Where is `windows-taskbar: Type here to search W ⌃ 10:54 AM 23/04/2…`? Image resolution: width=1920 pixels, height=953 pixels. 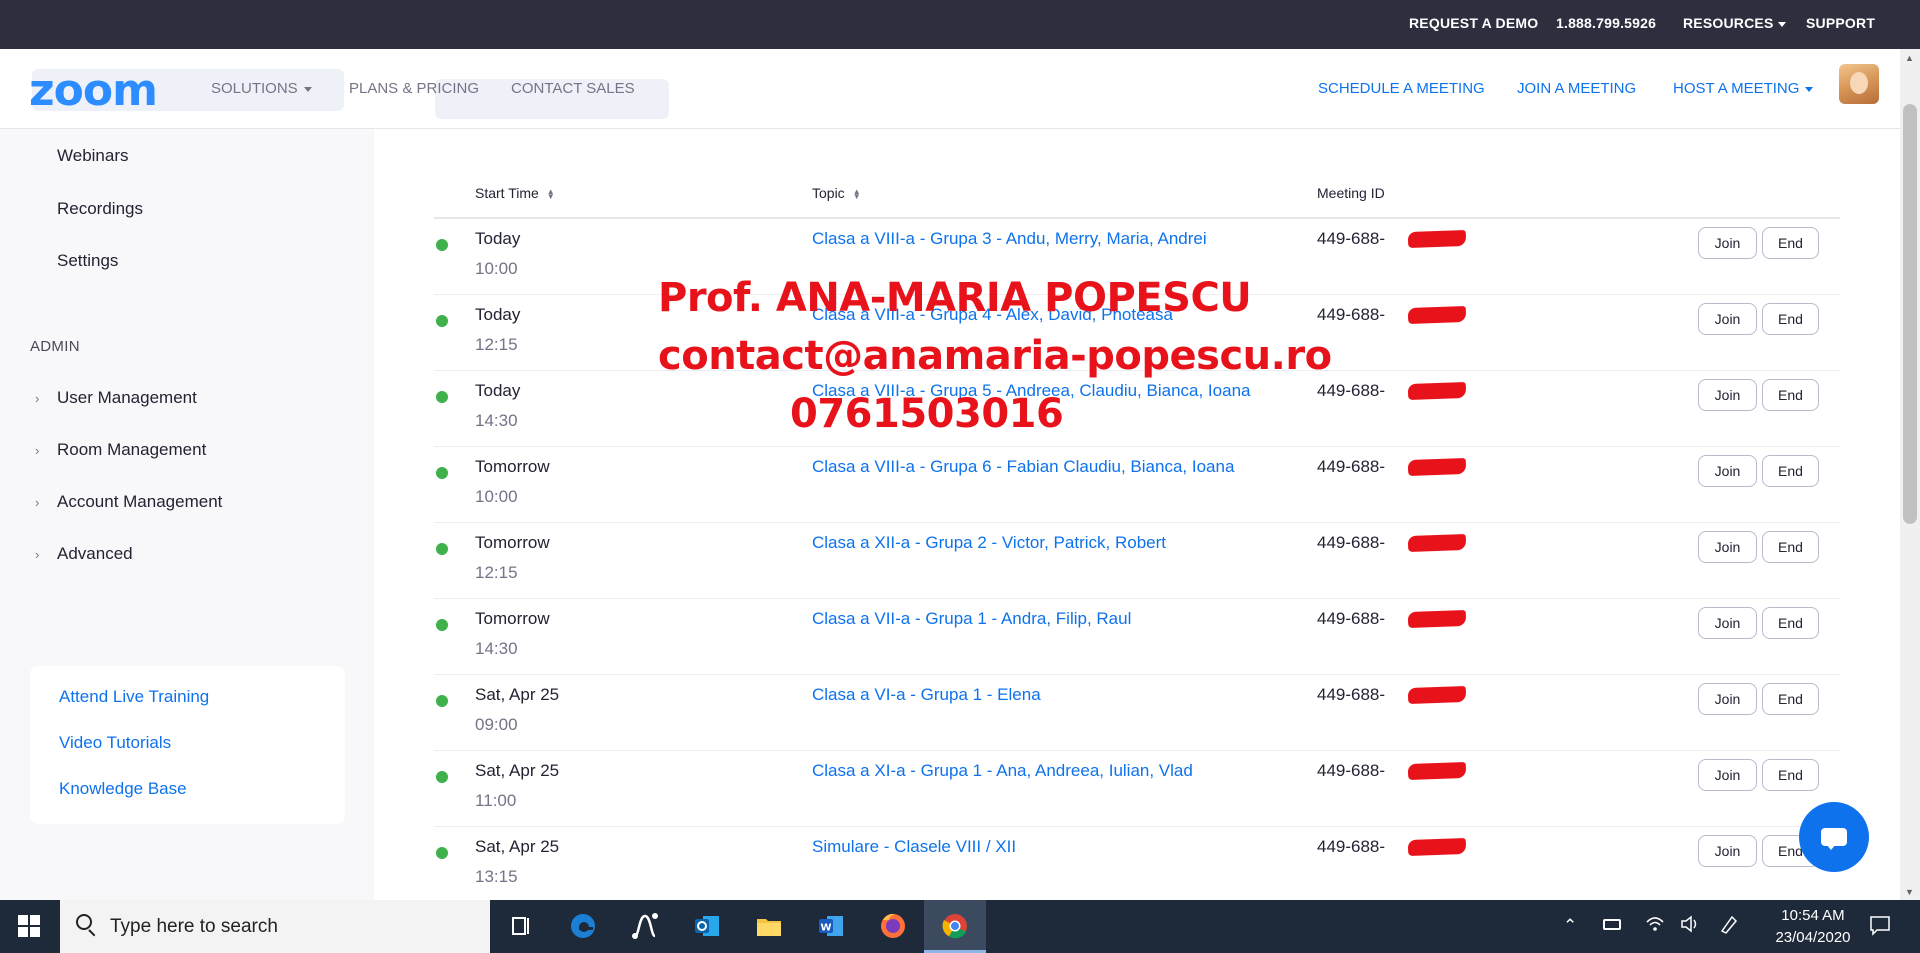 windows-taskbar: Type here to search W ⌃ 10:54 AM 23/04/2… is located at coordinates (960, 926).